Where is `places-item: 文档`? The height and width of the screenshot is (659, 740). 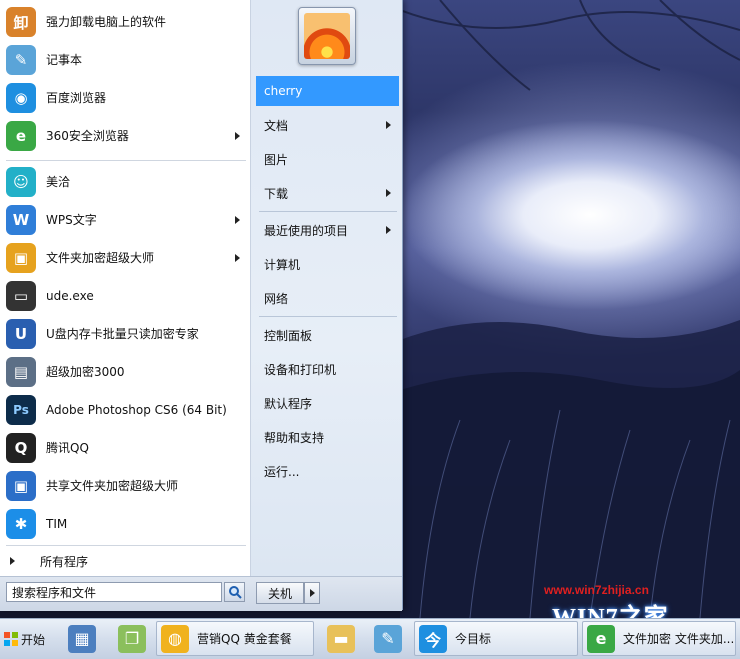 places-item: 文档 is located at coordinates (327, 125).